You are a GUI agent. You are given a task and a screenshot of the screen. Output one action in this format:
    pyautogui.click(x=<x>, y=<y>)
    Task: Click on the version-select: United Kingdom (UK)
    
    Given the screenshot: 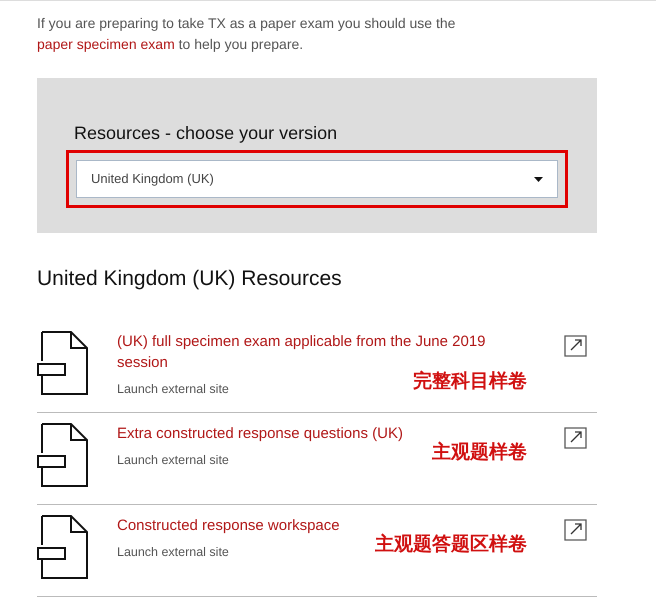 What is the action you would take?
    pyautogui.click(x=317, y=179)
    